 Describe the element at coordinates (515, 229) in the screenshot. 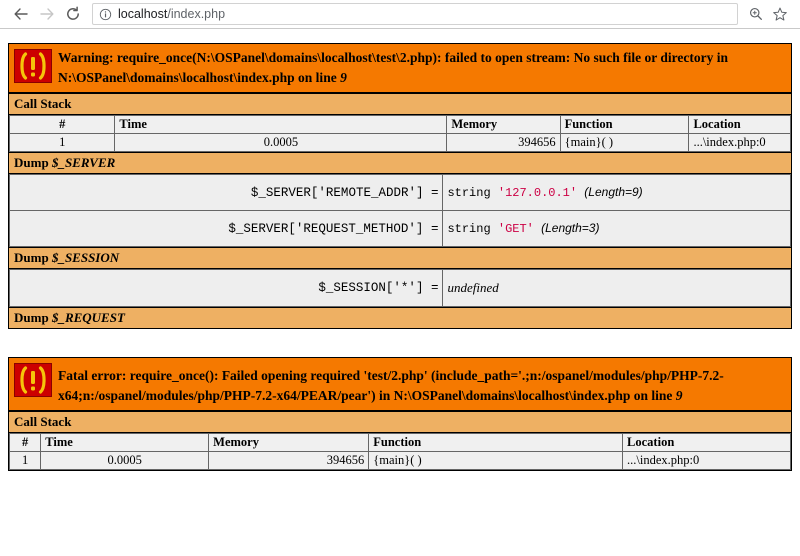

I see `dump-value-string: 'GET'` at that location.